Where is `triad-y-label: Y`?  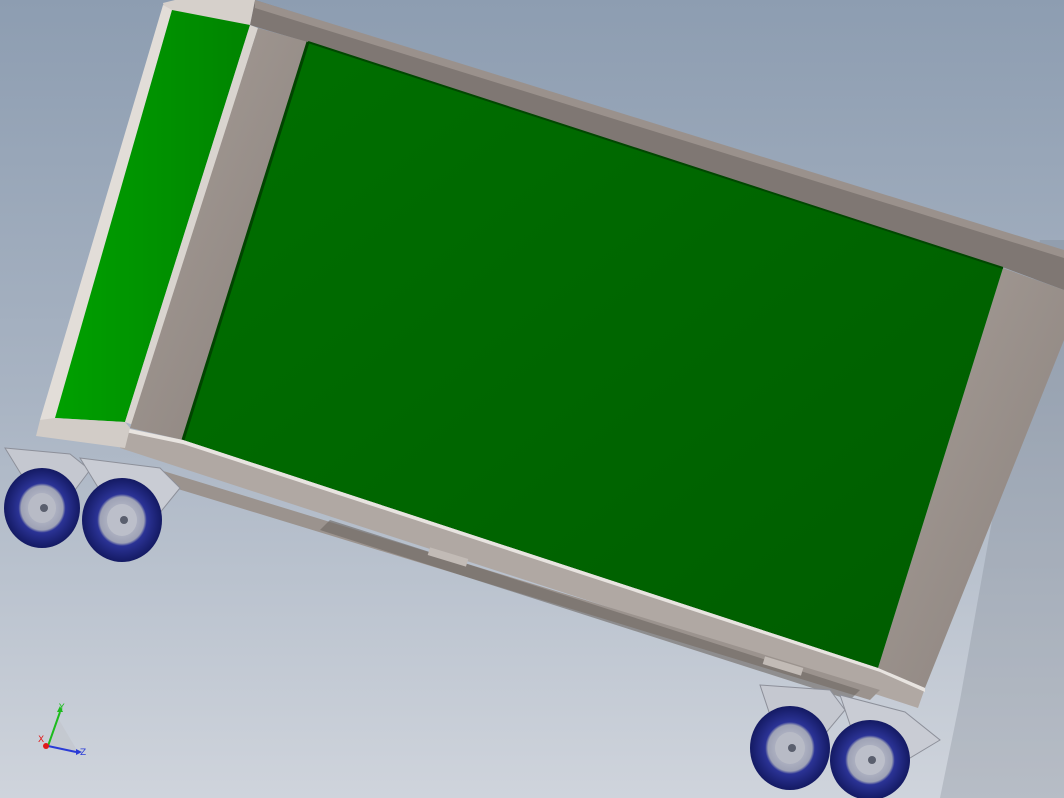
triad-y-label: Y is located at coordinates (61, 708).